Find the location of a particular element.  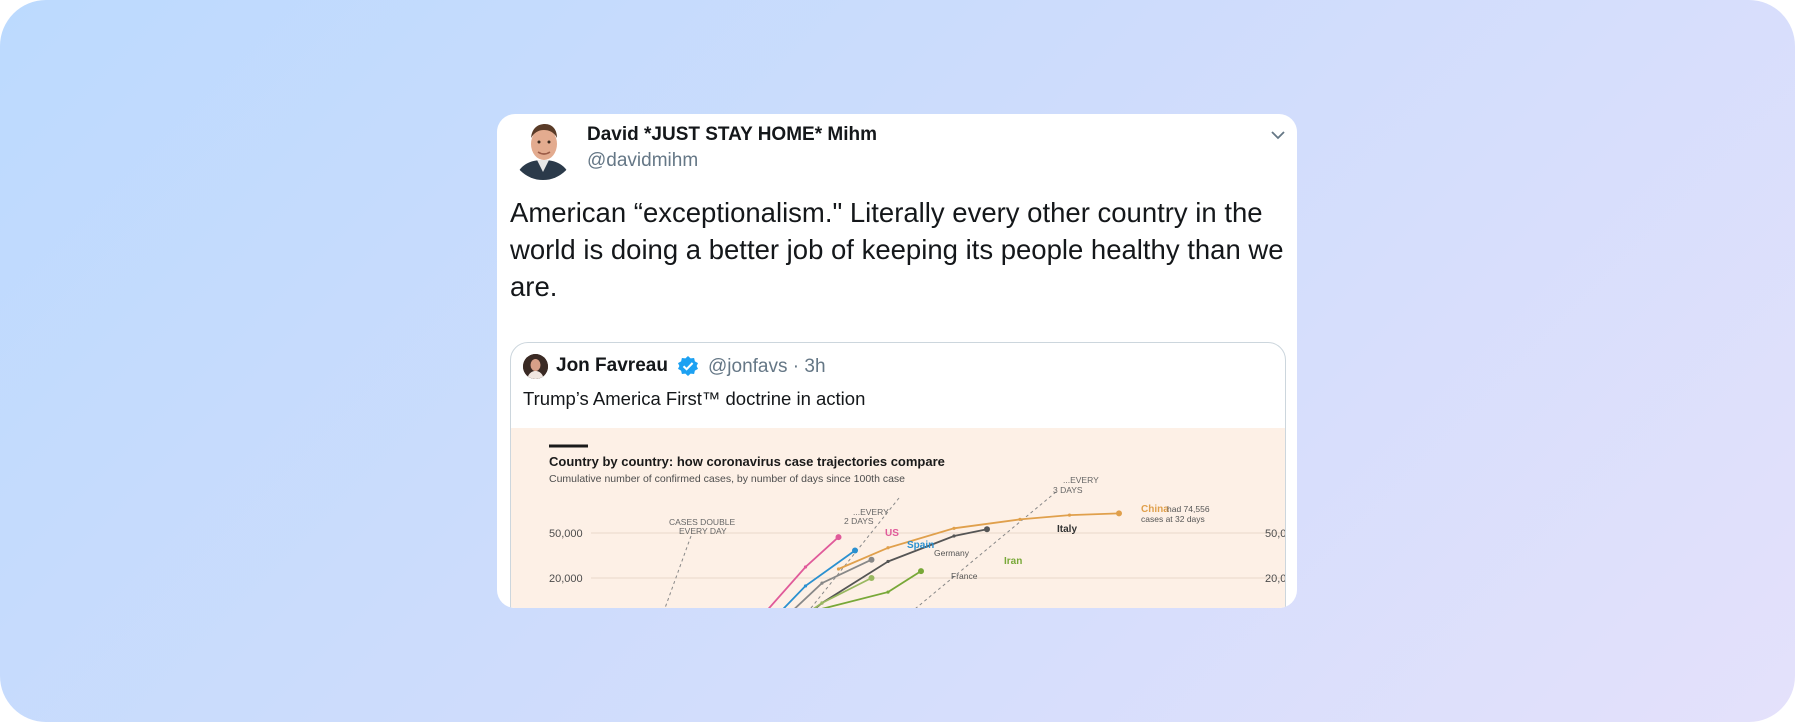

label-spain: Spain is located at coordinates (920, 545).